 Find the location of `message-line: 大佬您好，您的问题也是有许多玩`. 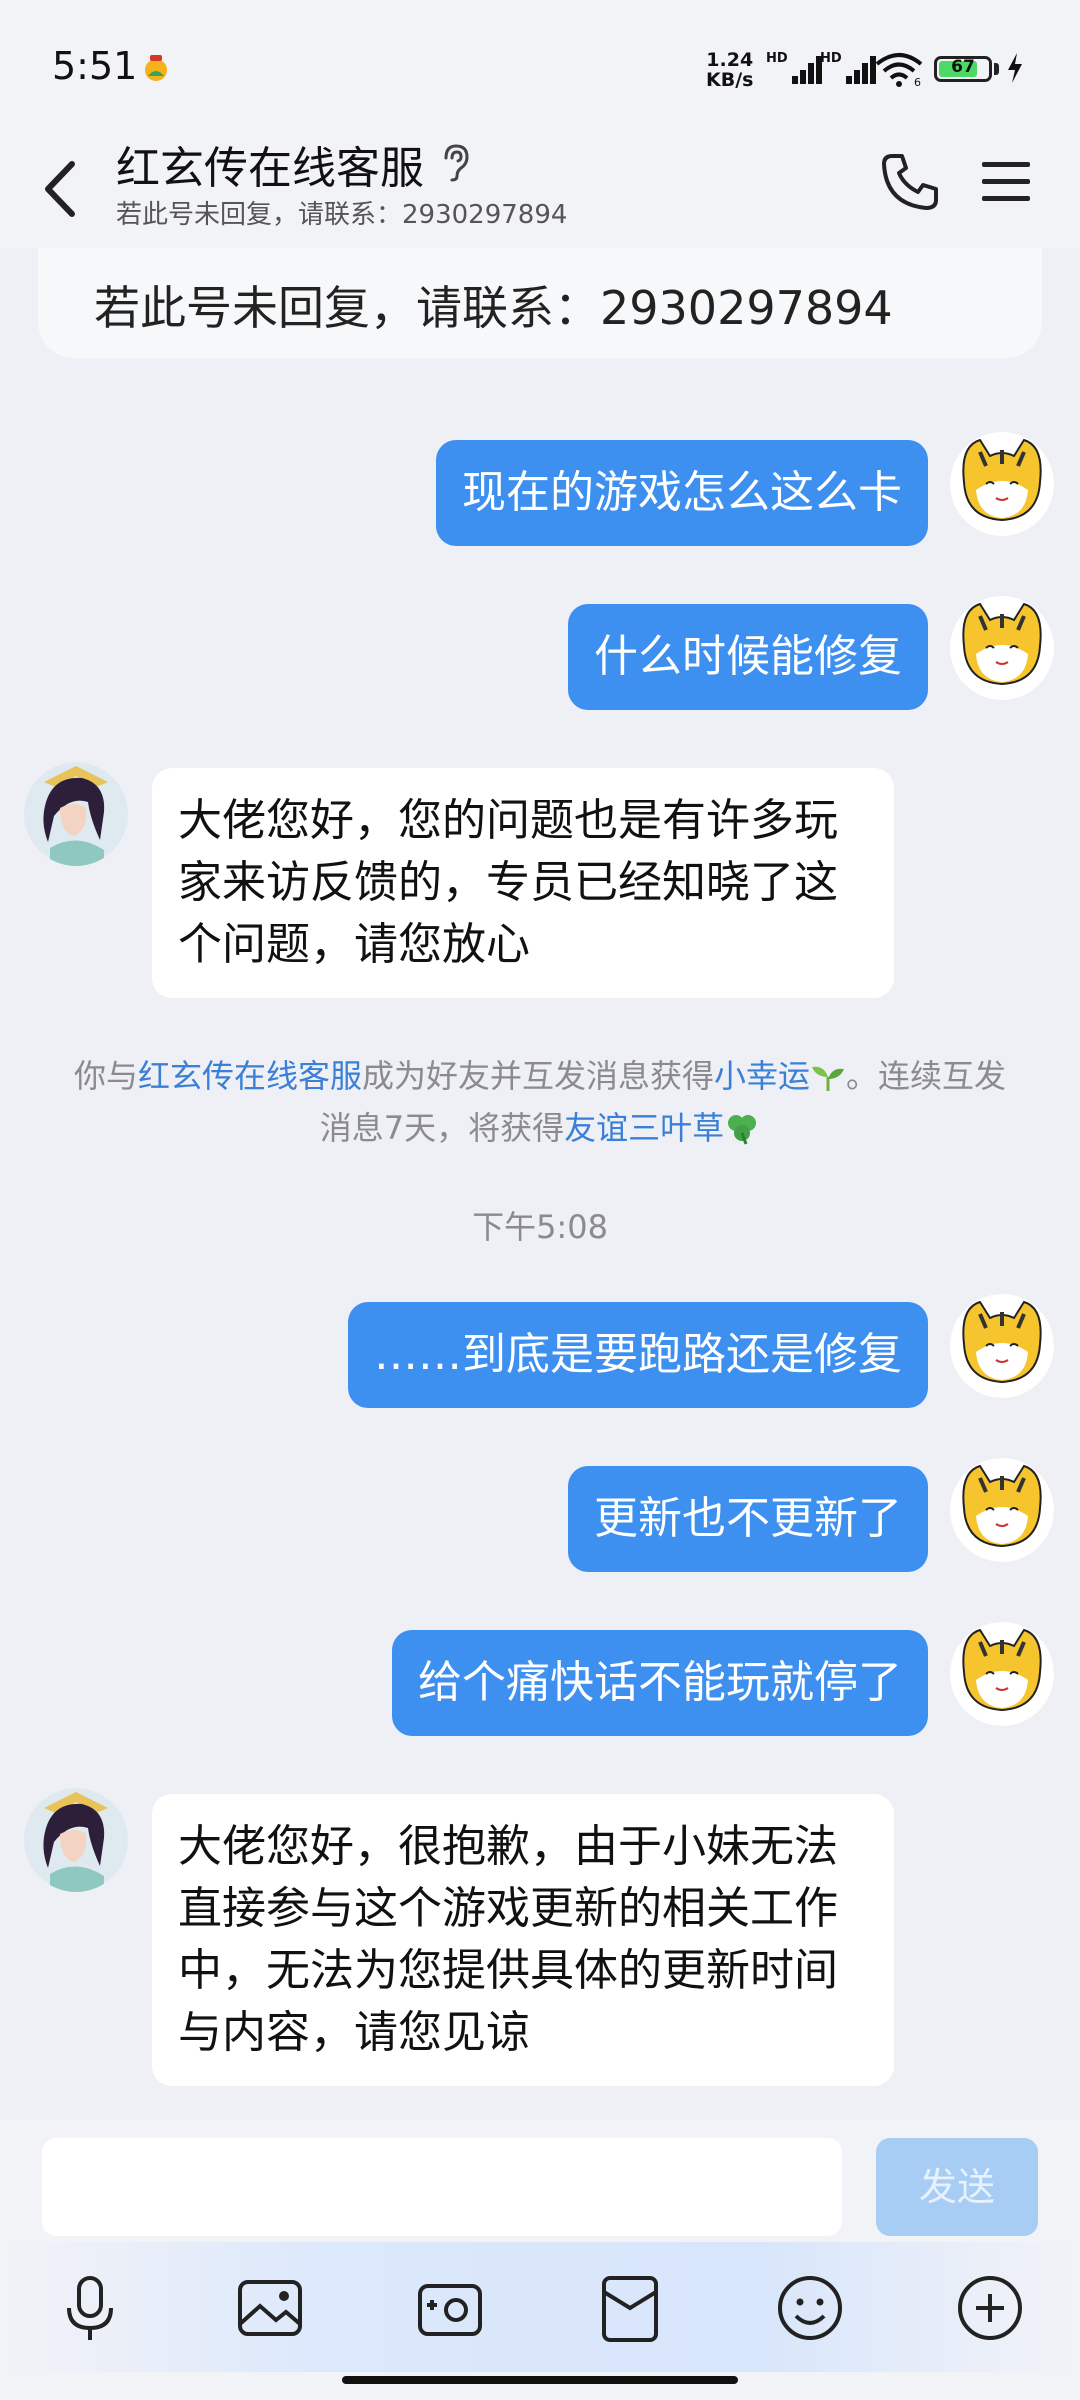

message-line: 大佬您好，您的问题也是有许多玩 is located at coordinates (508, 820).